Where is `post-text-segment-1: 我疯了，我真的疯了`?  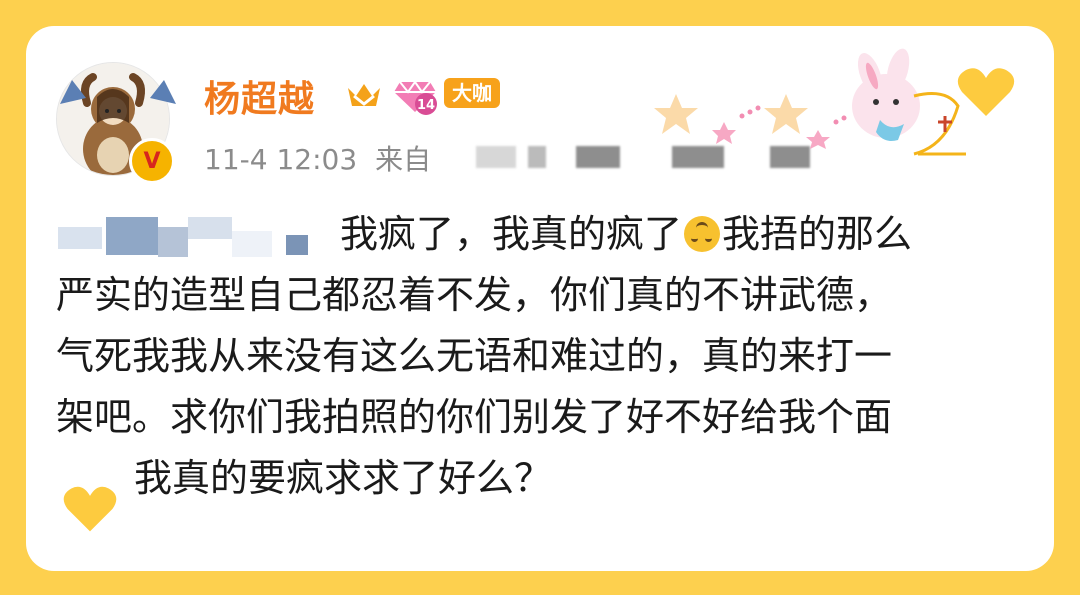 post-text-segment-1: 我疯了，我真的疯了 is located at coordinates (511, 234).